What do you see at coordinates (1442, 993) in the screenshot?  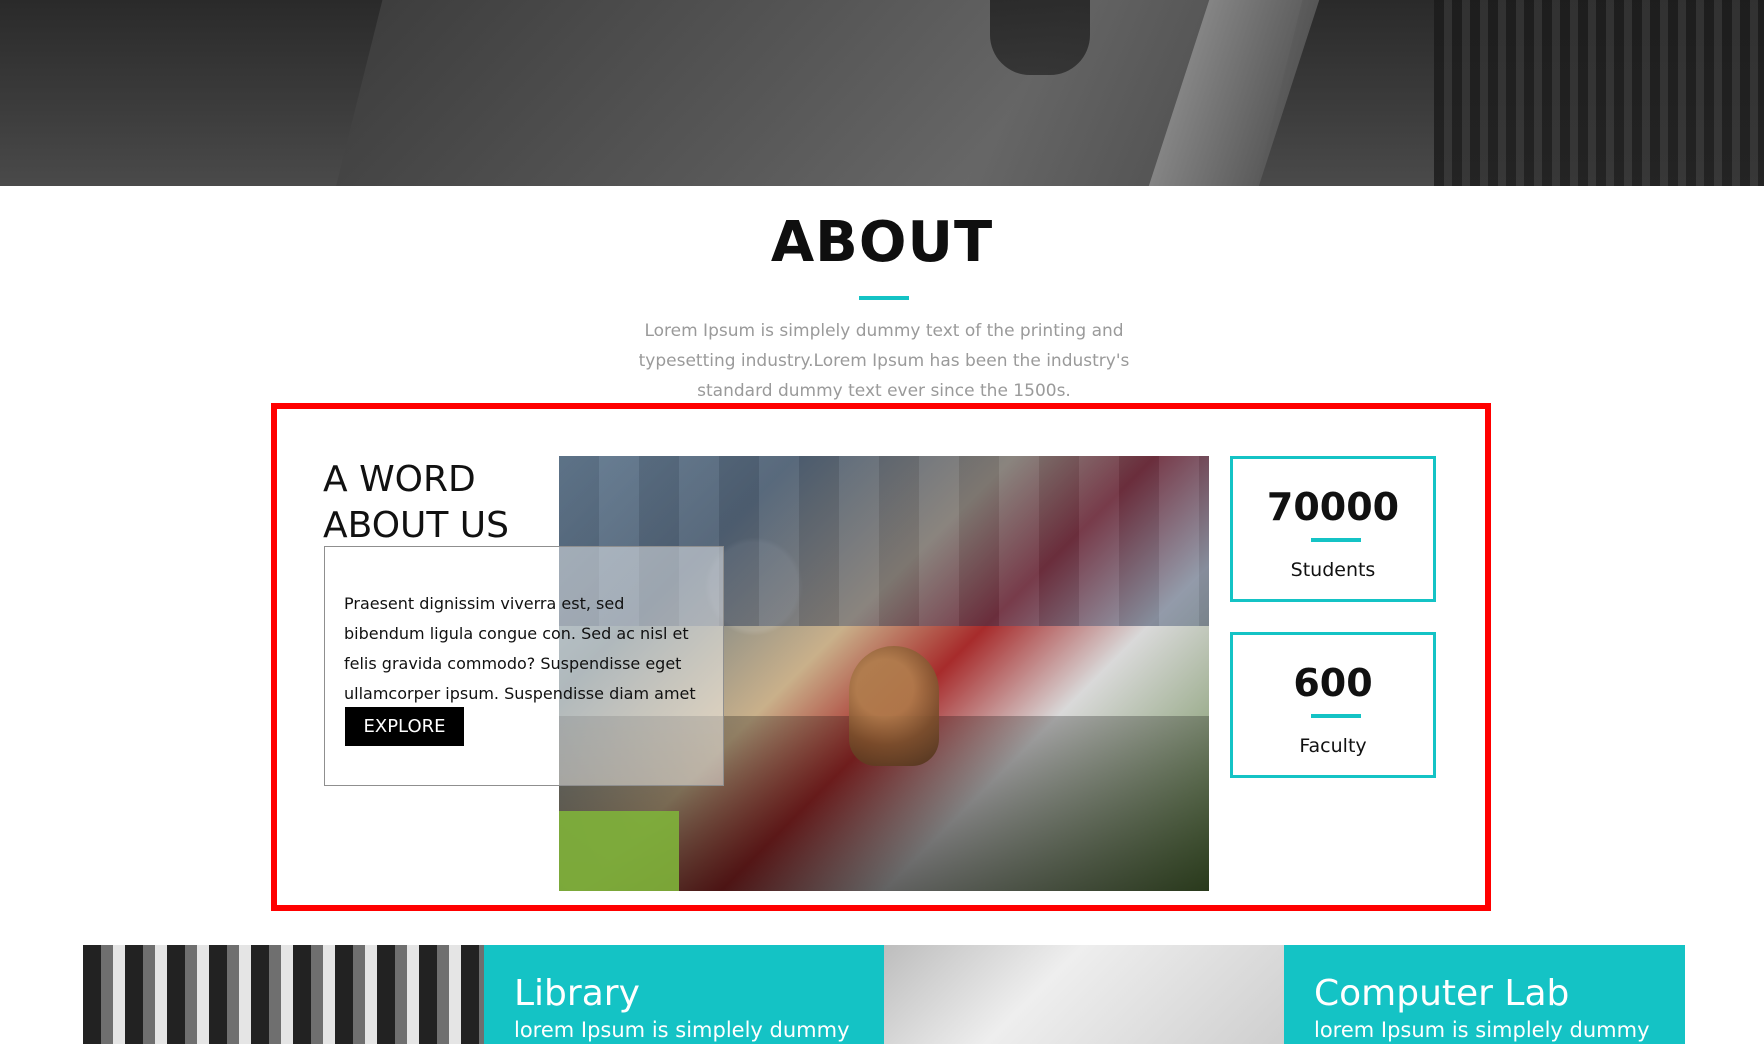 I see `computer-lab-title: Computer Lab` at bounding box center [1442, 993].